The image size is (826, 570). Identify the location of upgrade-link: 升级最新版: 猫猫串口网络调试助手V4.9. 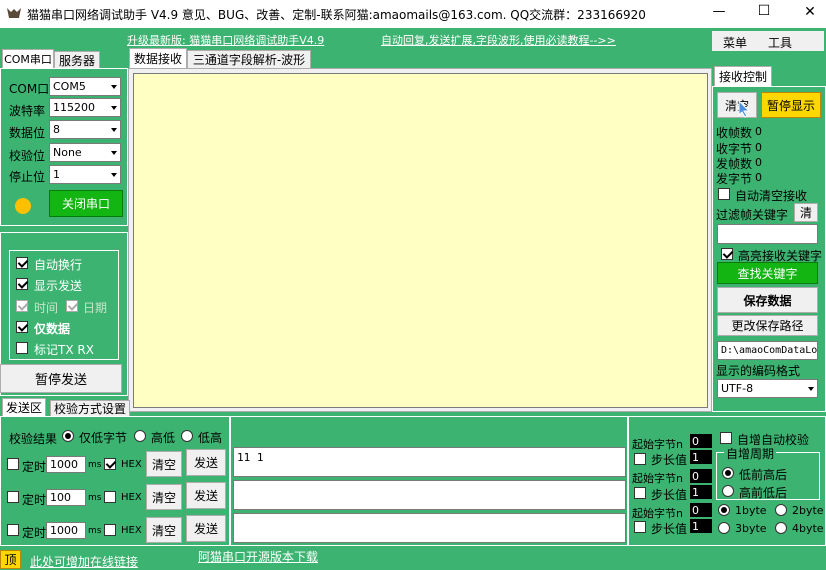
(225, 40).